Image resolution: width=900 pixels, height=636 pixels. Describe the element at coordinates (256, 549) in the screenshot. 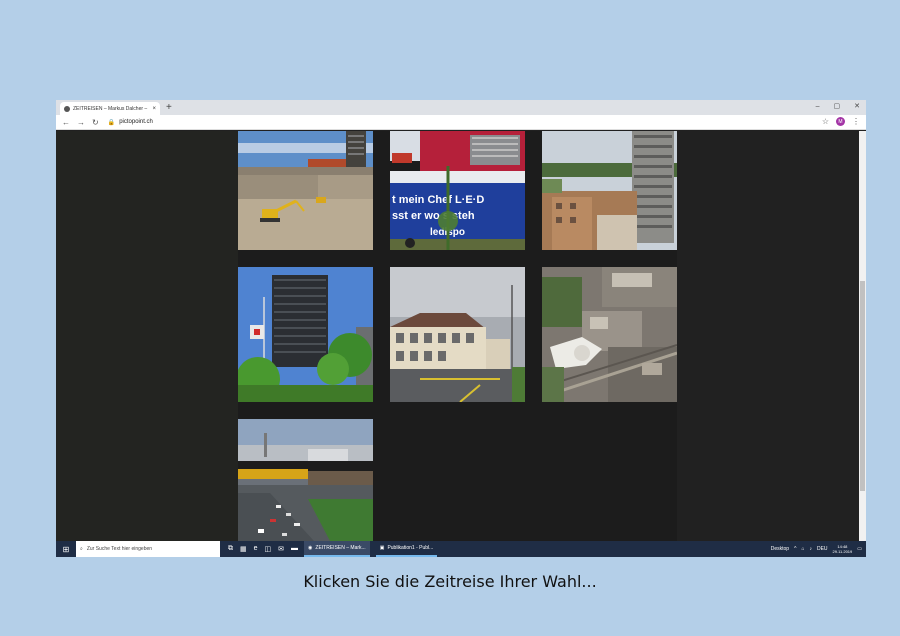

I see `edge-icon: e` at that location.